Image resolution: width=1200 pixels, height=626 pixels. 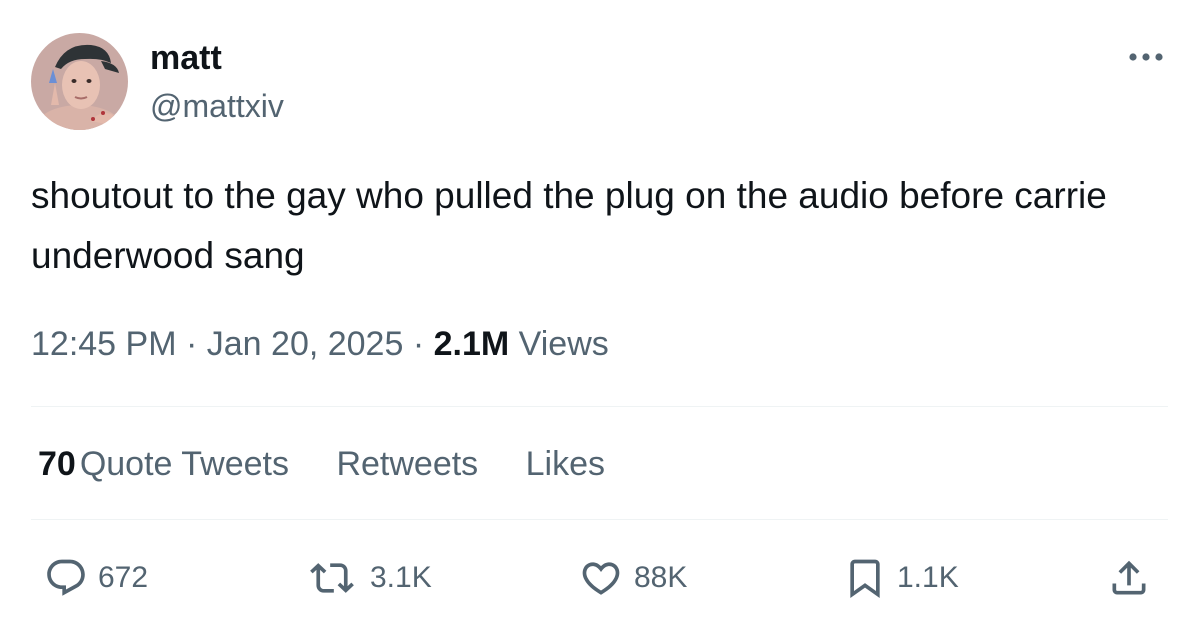 I want to click on quote-tweets-link: 70 Quote Tweets, so click(x=163, y=464).